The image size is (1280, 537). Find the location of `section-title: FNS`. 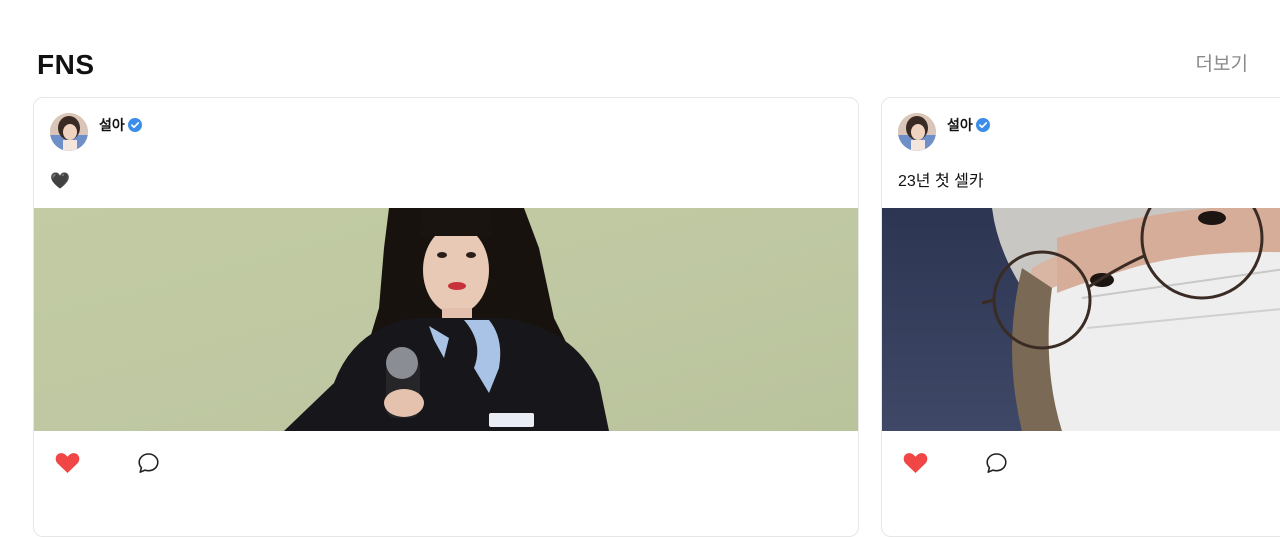

section-title: FNS is located at coordinates (66, 64).